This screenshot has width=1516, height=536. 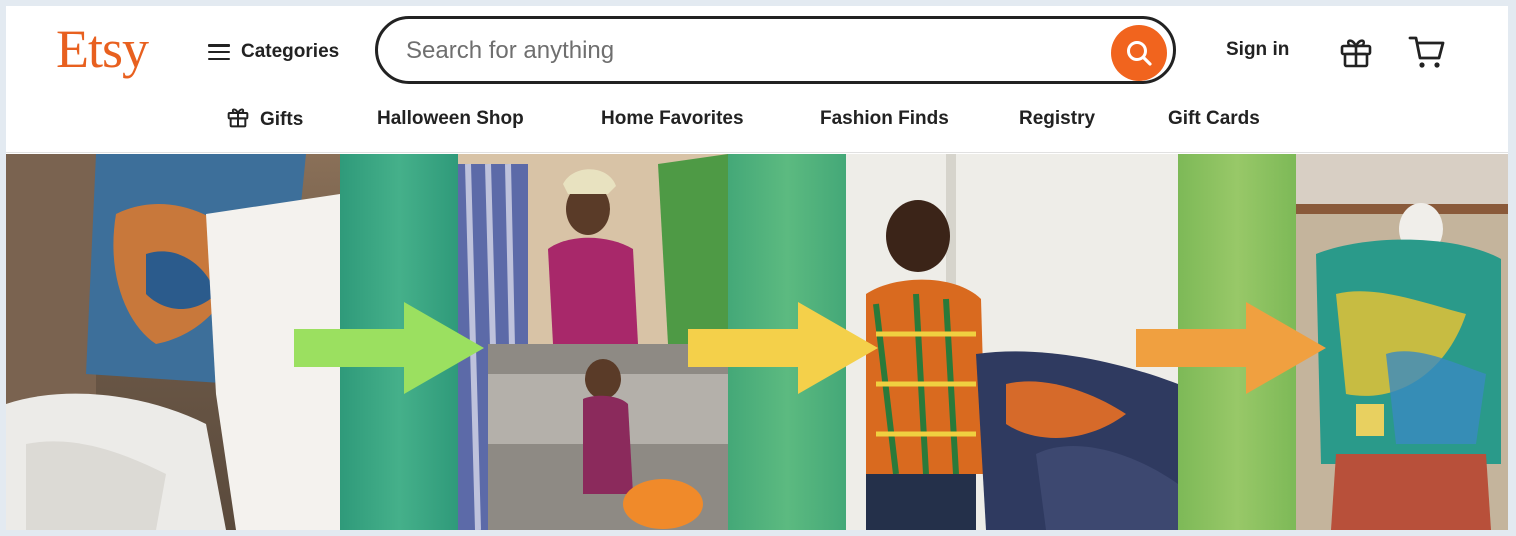 What do you see at coordinates (1214, 119) in the screenshot?
I see `nav-item-gift-cards: Gift Cards` at bounding box center [1214, 119].